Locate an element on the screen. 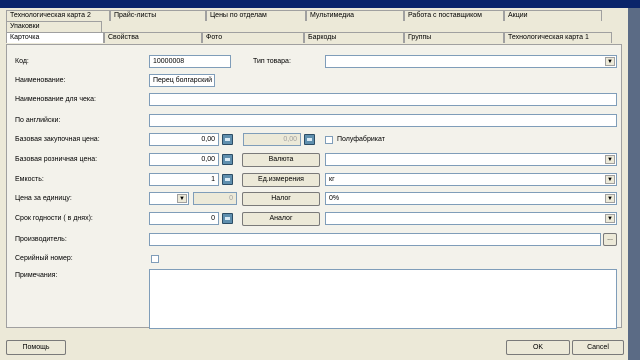  notes-label: Примечания: is located at coordinates (36, 275).